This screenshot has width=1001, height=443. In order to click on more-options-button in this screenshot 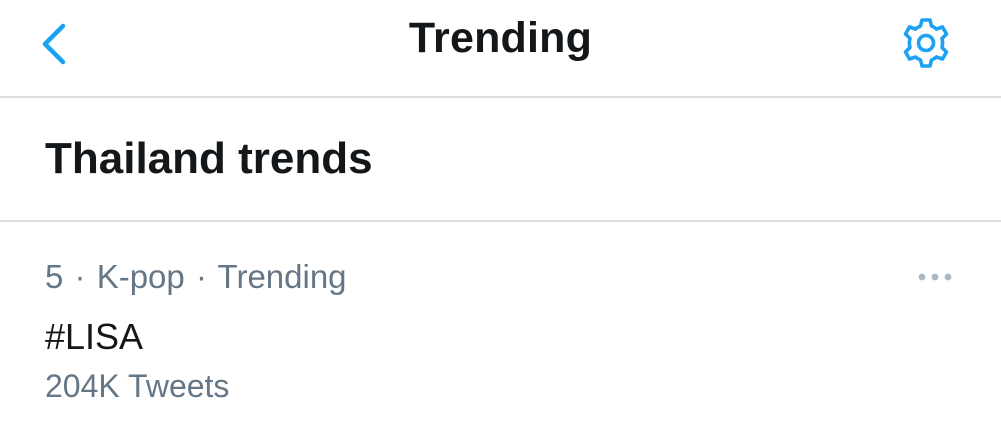, I will do `click(935, 277)`.